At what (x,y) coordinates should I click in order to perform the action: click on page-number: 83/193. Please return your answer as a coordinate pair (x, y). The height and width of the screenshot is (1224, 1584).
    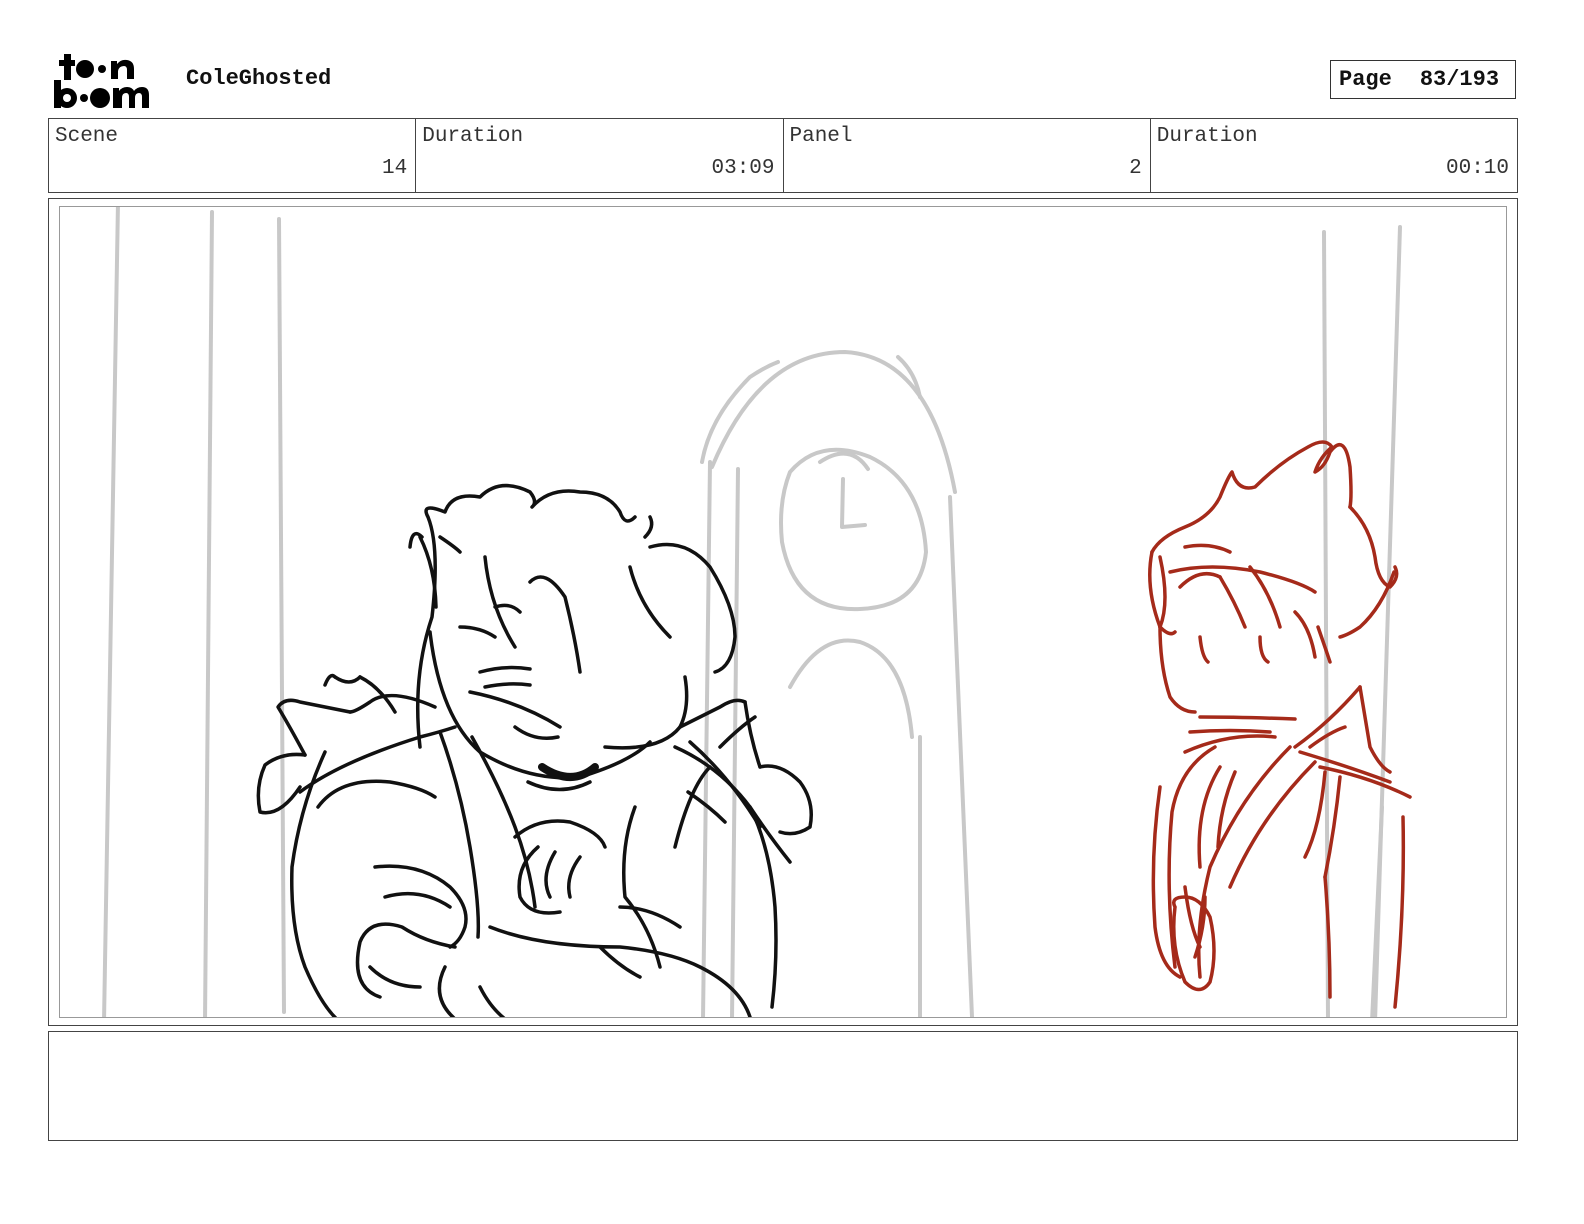
    Looking at the image, I should click on (1459, 79).